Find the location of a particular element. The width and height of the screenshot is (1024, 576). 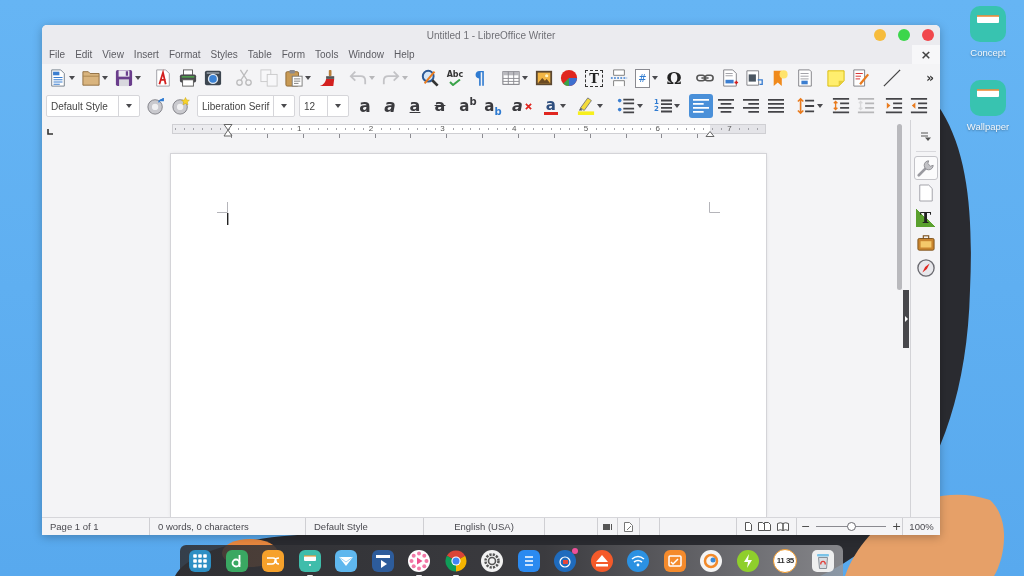

menu-item: Insert is located at coordinates (146, 54).